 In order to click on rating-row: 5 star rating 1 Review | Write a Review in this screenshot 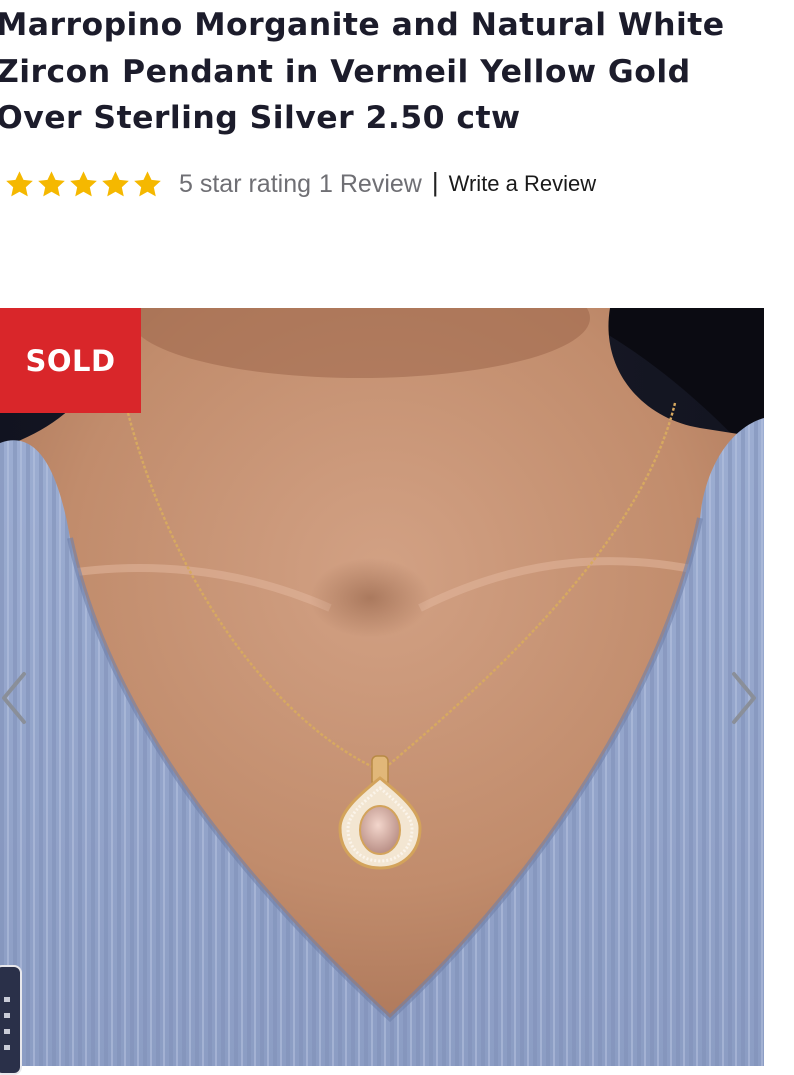, I will do `click(300, 184)`.